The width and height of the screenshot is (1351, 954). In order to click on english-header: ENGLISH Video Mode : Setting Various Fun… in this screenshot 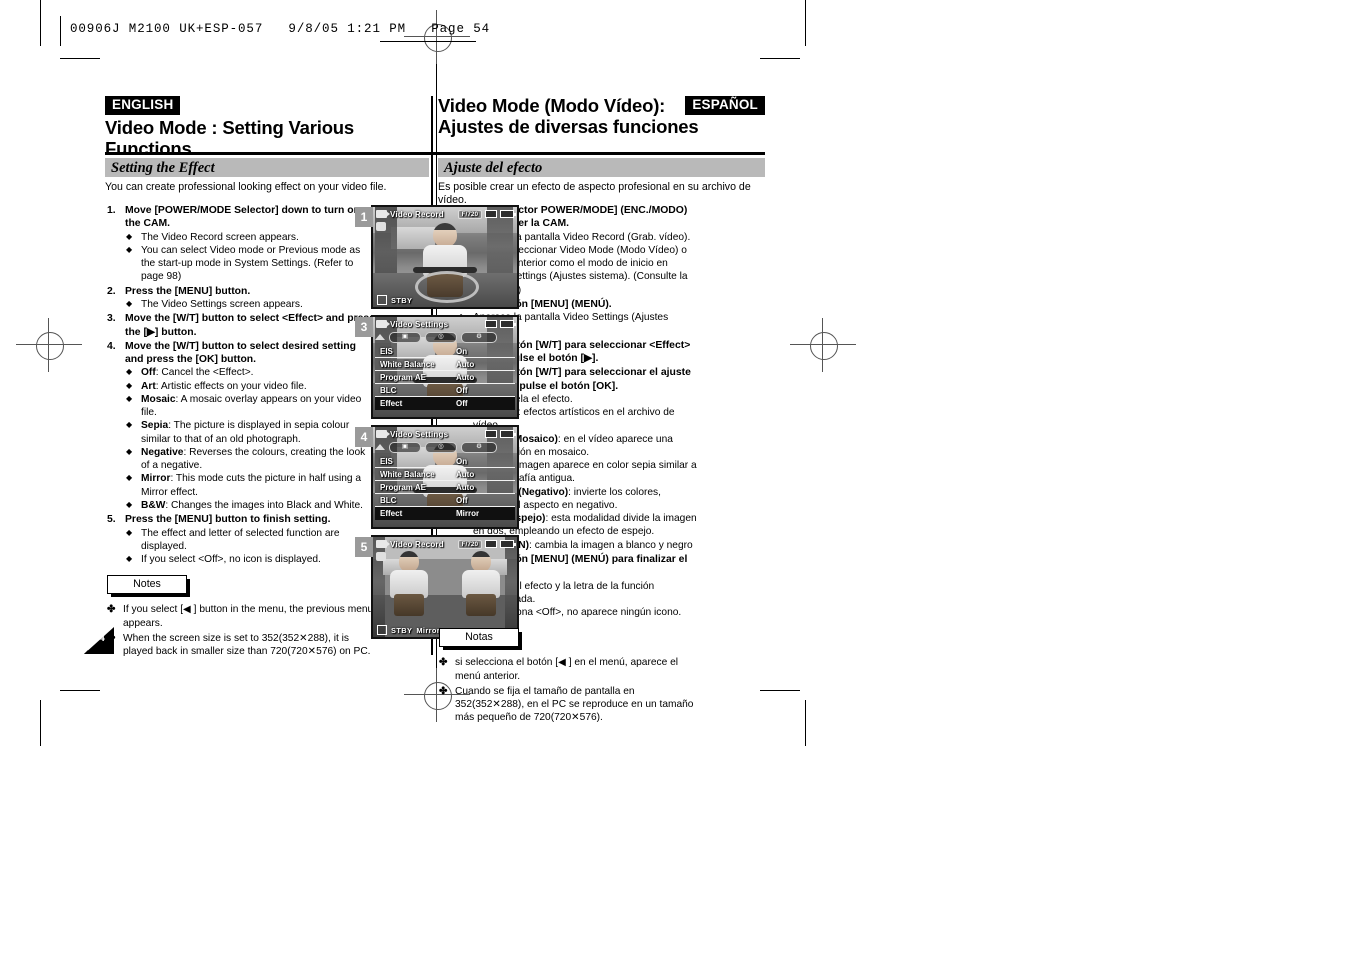, I will do `click(267, 128)`.